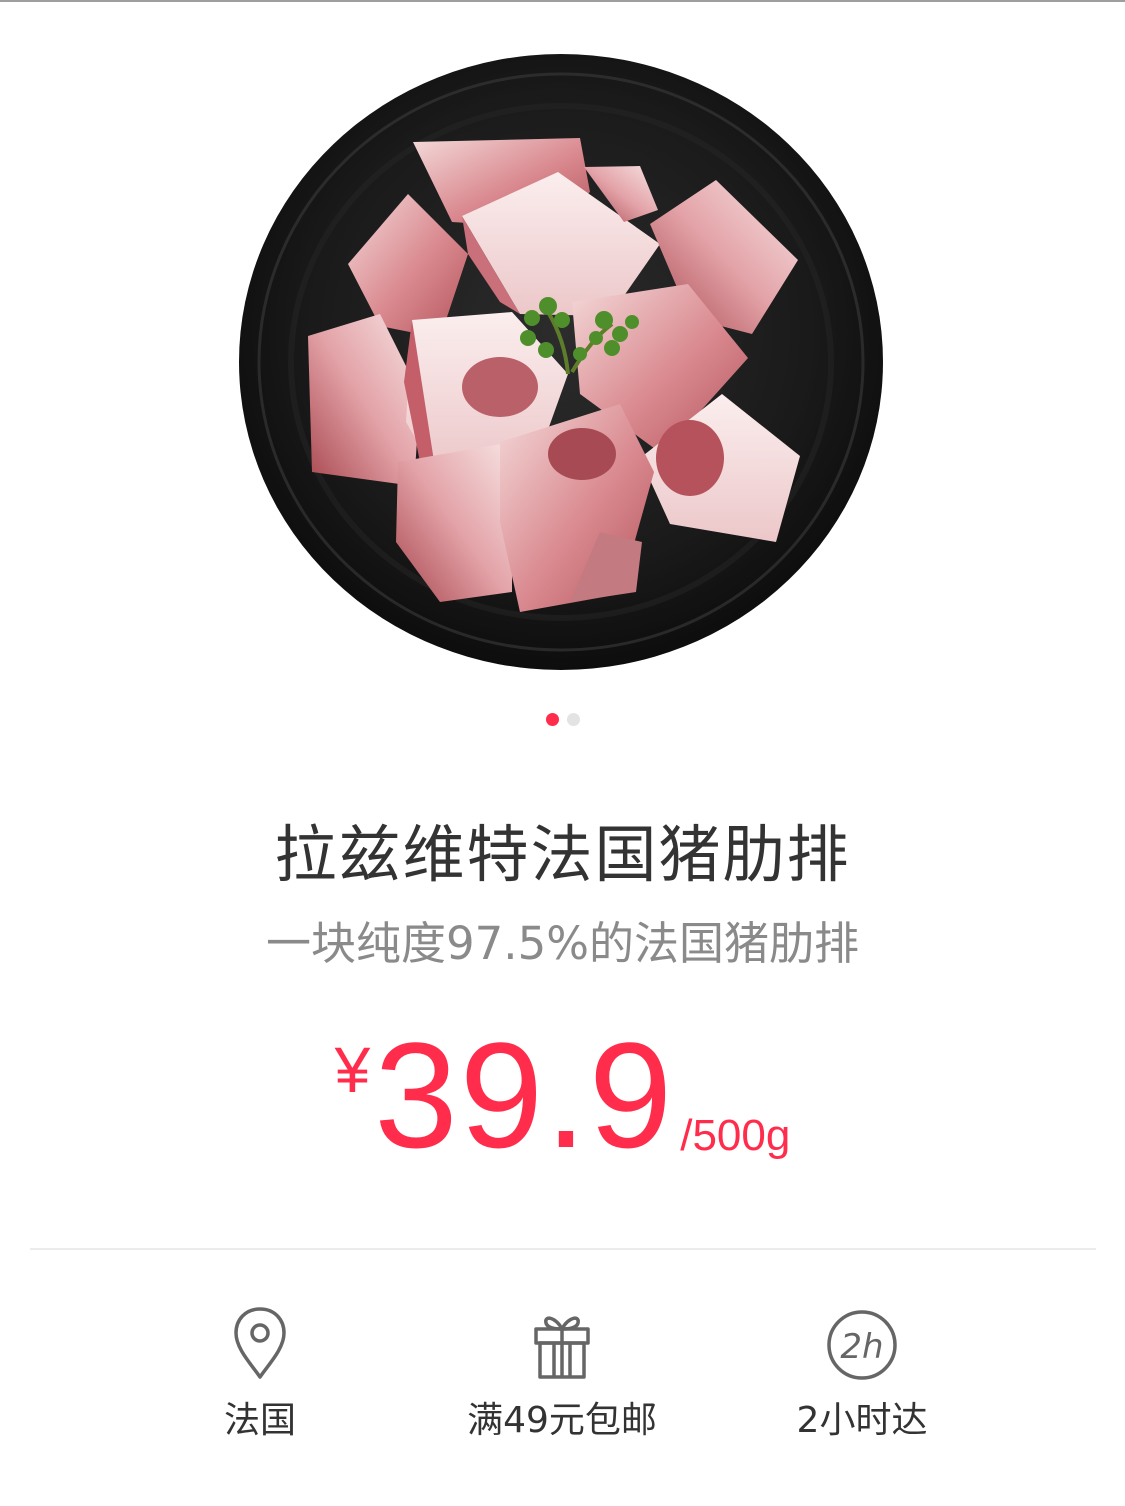 This screenshot has width=1125, height=1506. I want to click on two-hour-icon: 2h, so click(862, 1345).